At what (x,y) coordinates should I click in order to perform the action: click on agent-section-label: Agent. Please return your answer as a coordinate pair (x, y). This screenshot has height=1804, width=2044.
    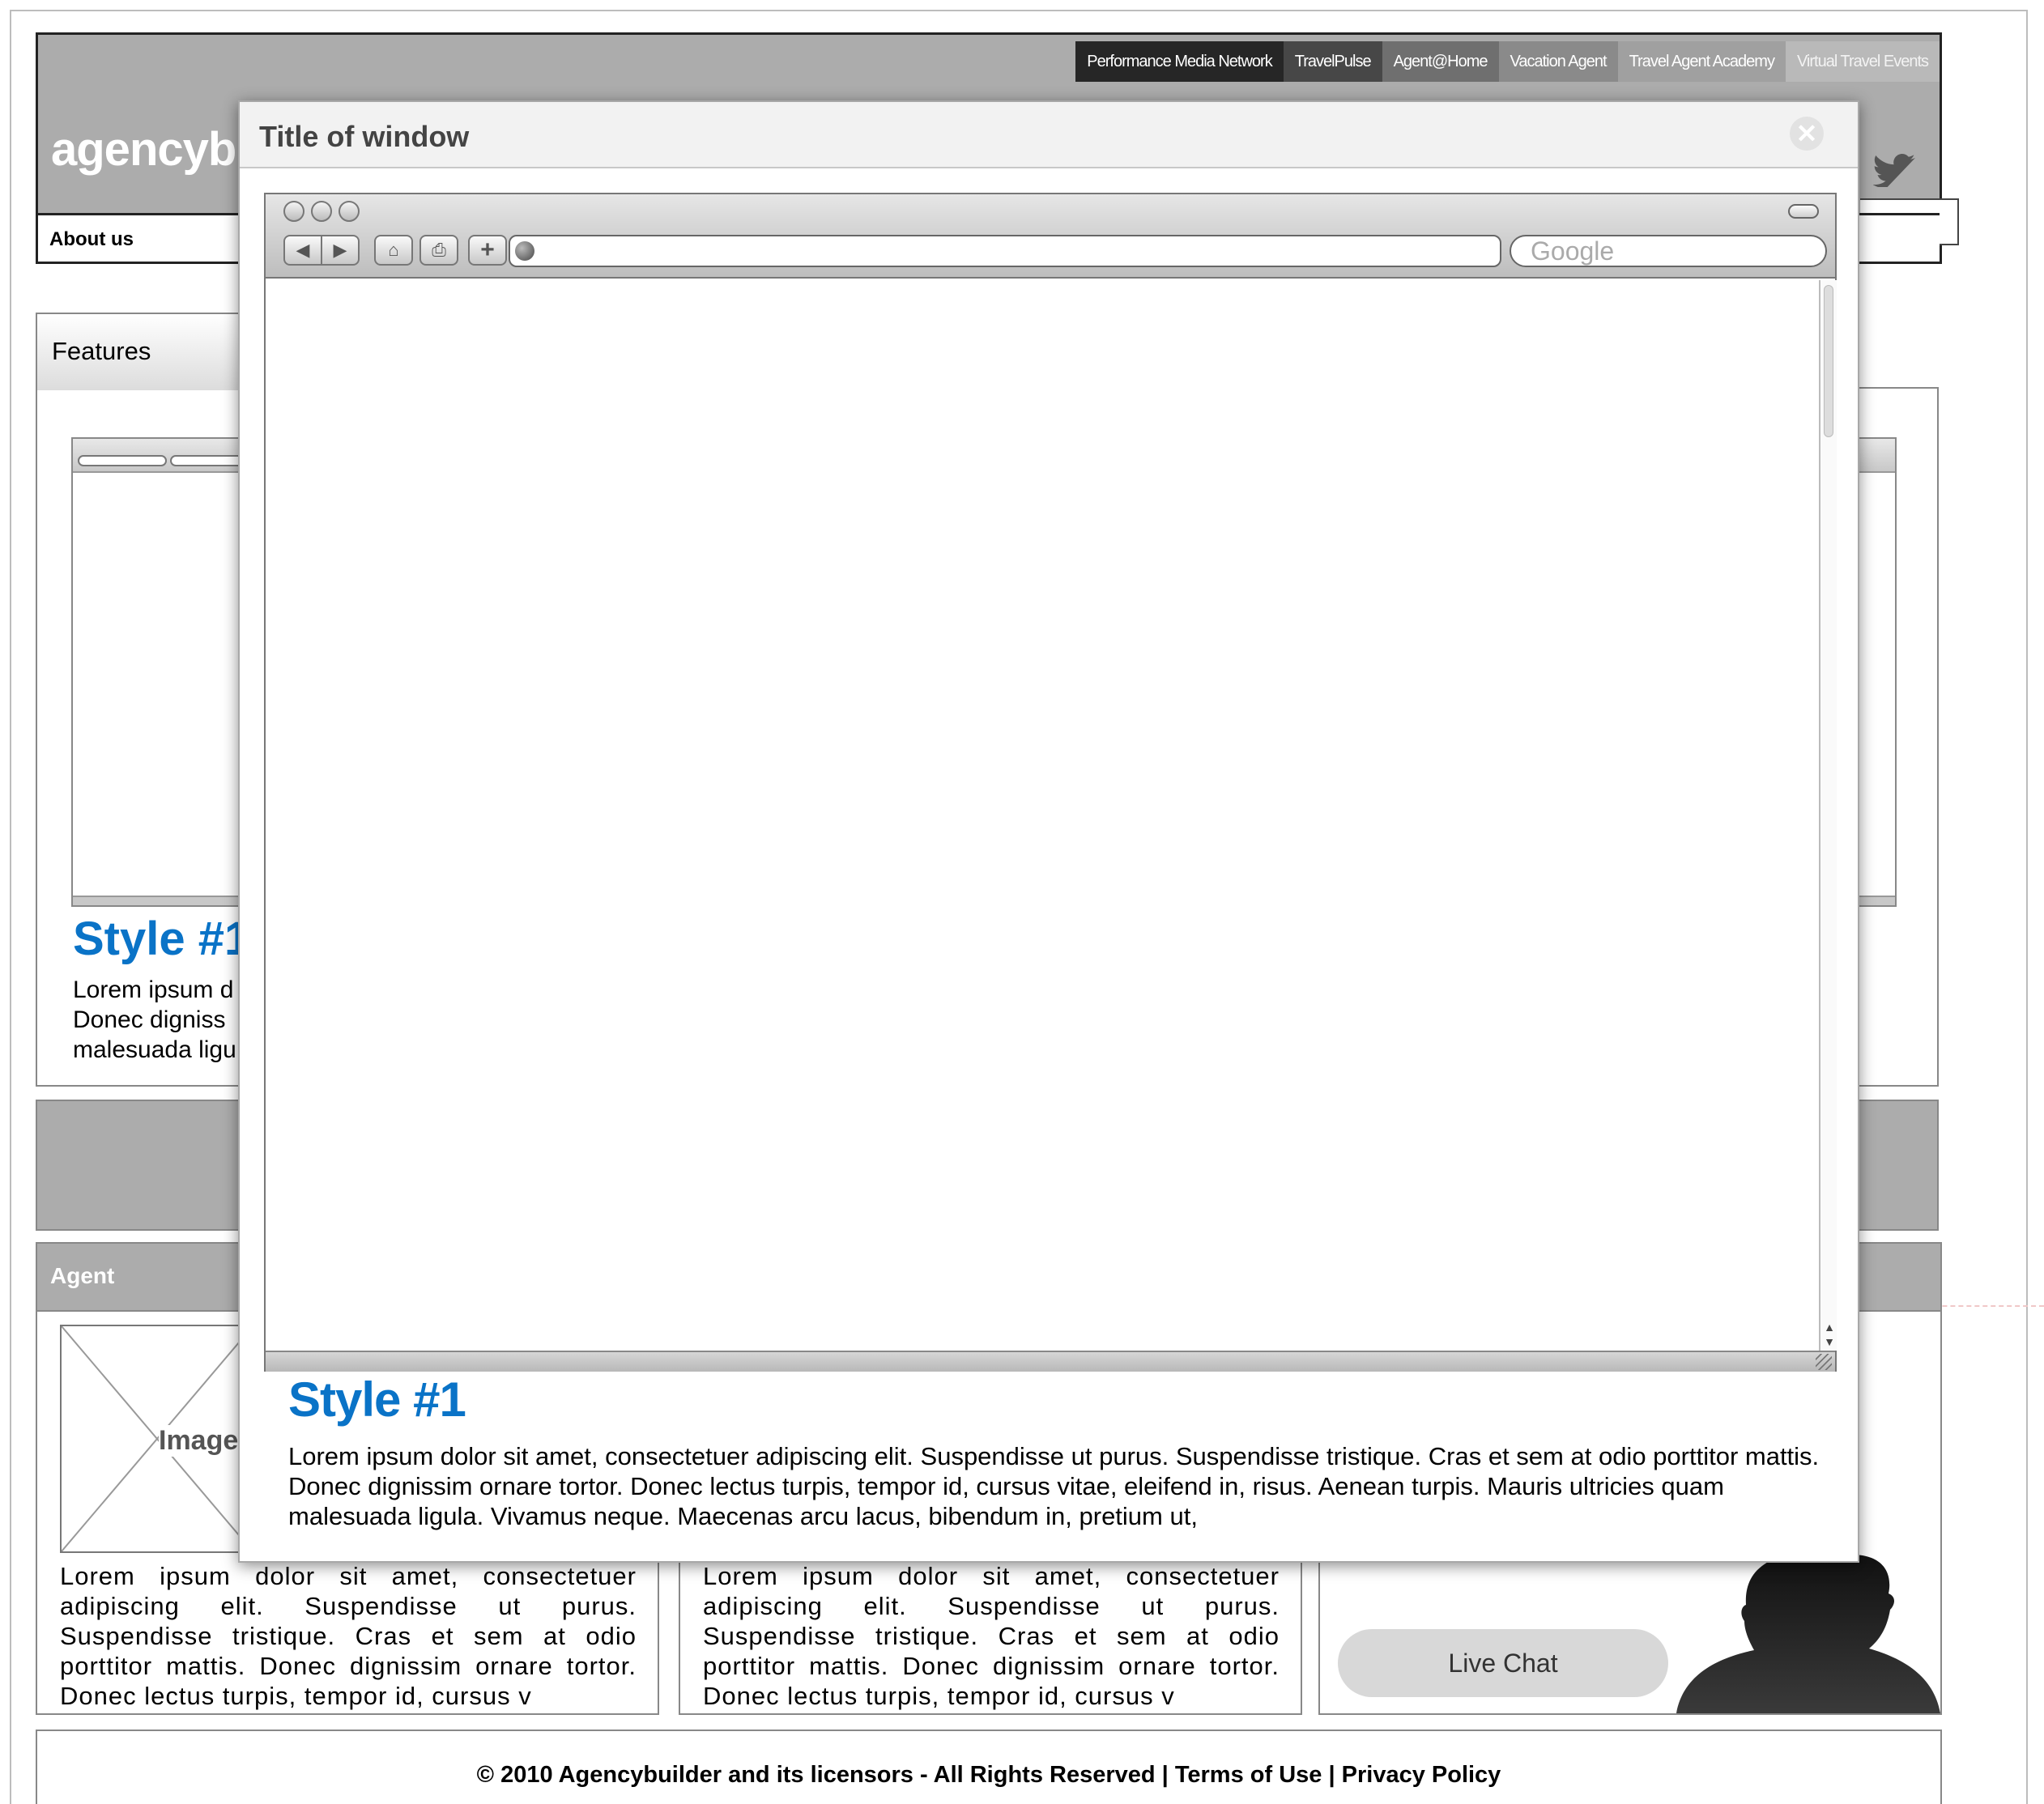
    Looking at the image, I should click on (82, 1276).